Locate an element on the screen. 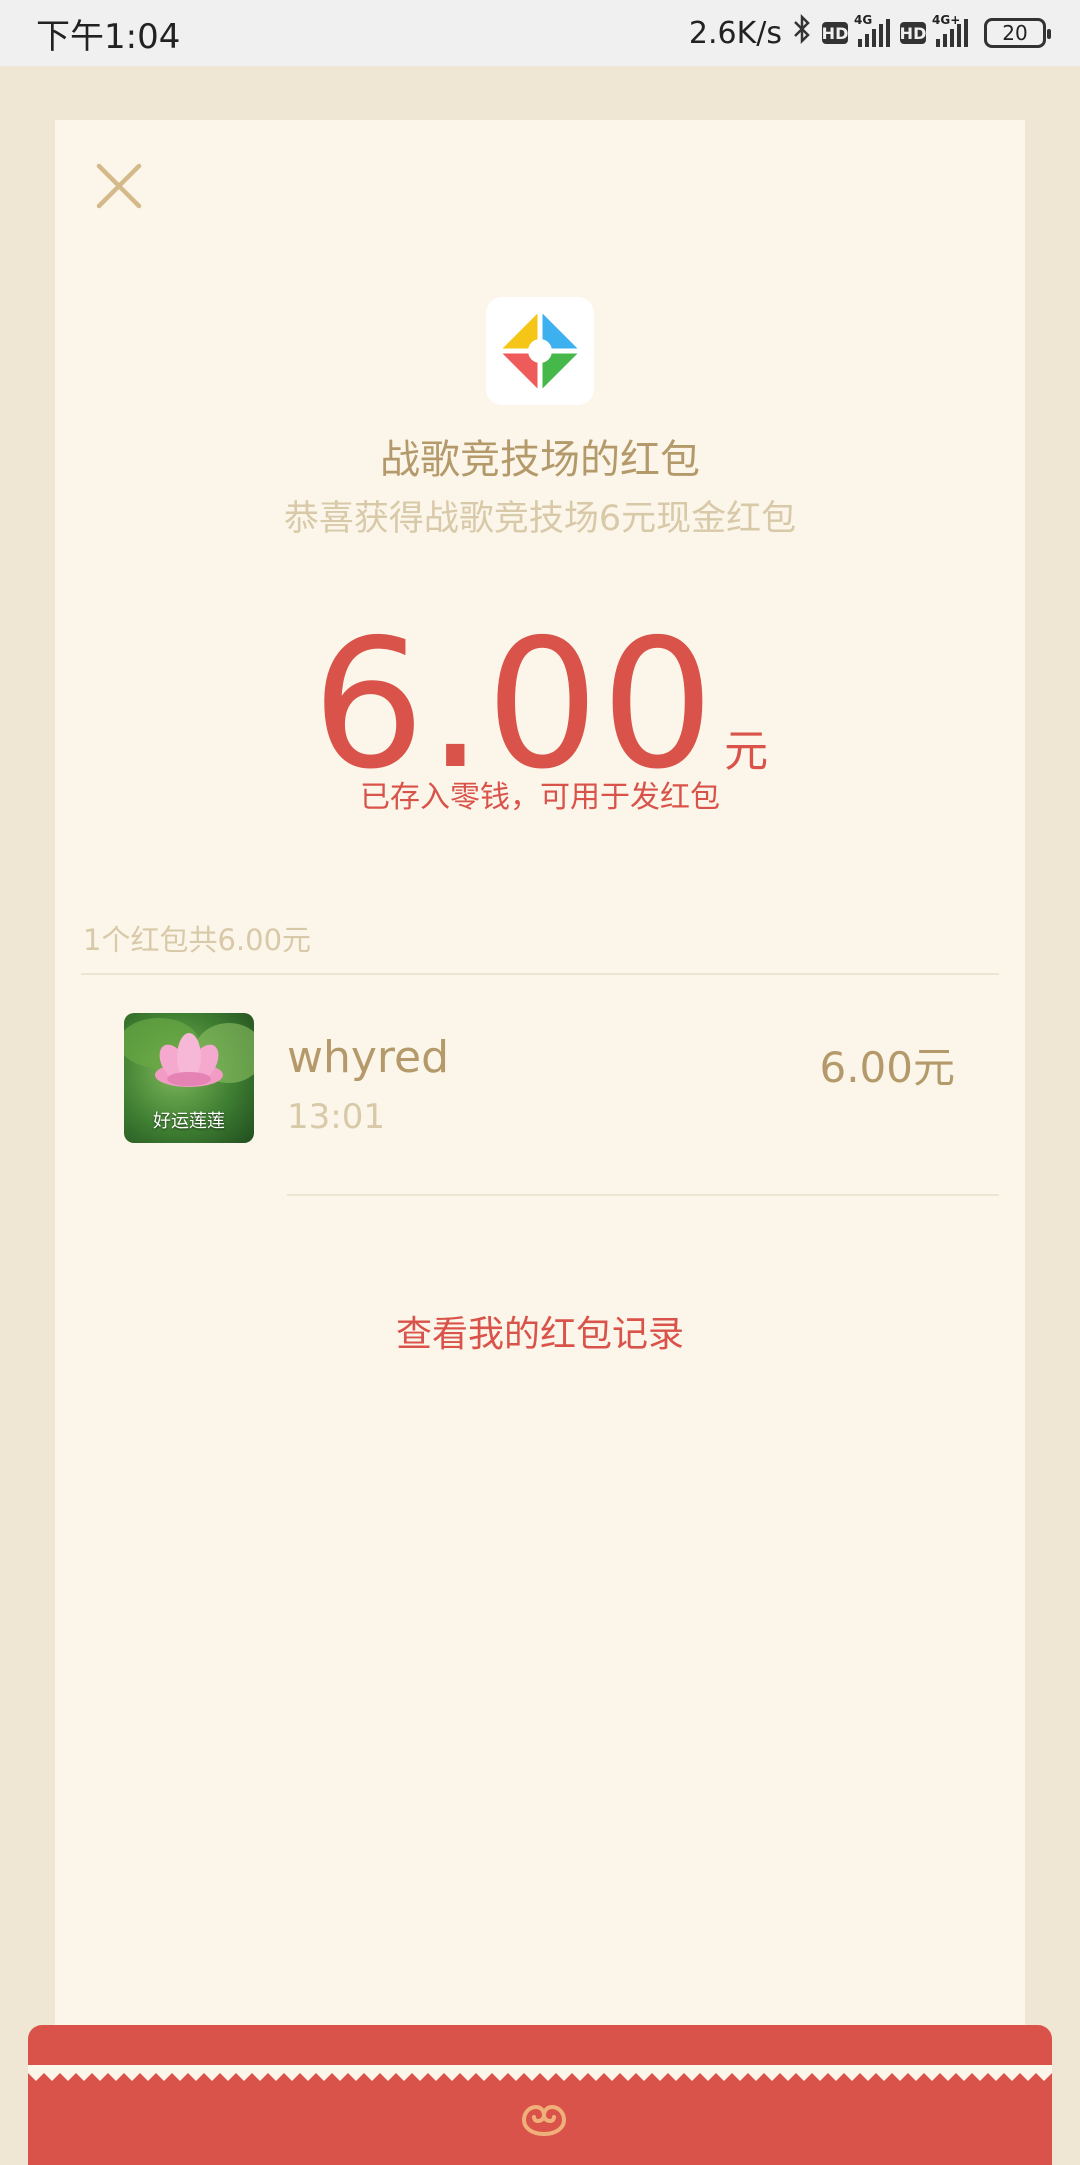  signal-icon-sim2: 4G+ is located at coordinates (950, 30).